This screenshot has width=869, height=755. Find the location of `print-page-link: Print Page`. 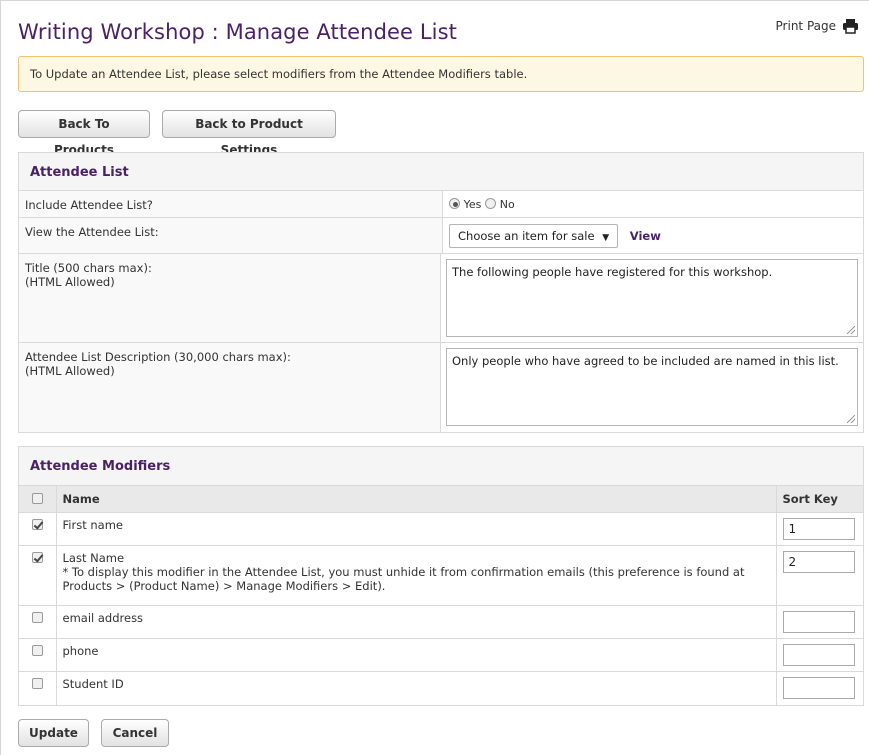

print-page-link: Print Page is located at coordinates (817, 26).